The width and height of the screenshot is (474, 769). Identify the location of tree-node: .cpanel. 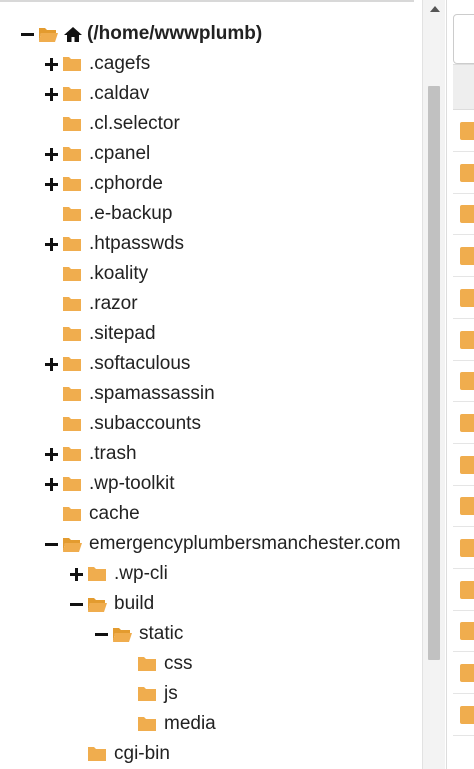
(97, 154).